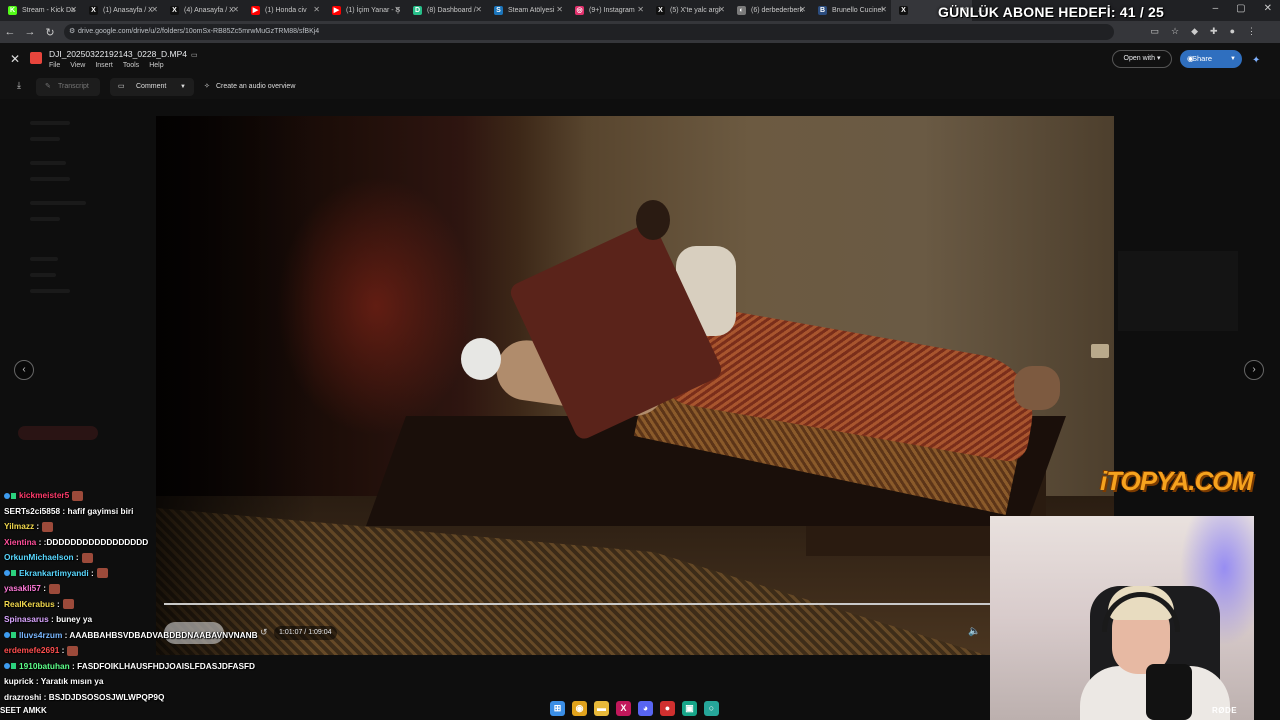 This screenshot has width=1280, height=720. Describe the element at coordinates (72, 32) in the screenshot. I see `site-info-icon: ⚙` at that location.